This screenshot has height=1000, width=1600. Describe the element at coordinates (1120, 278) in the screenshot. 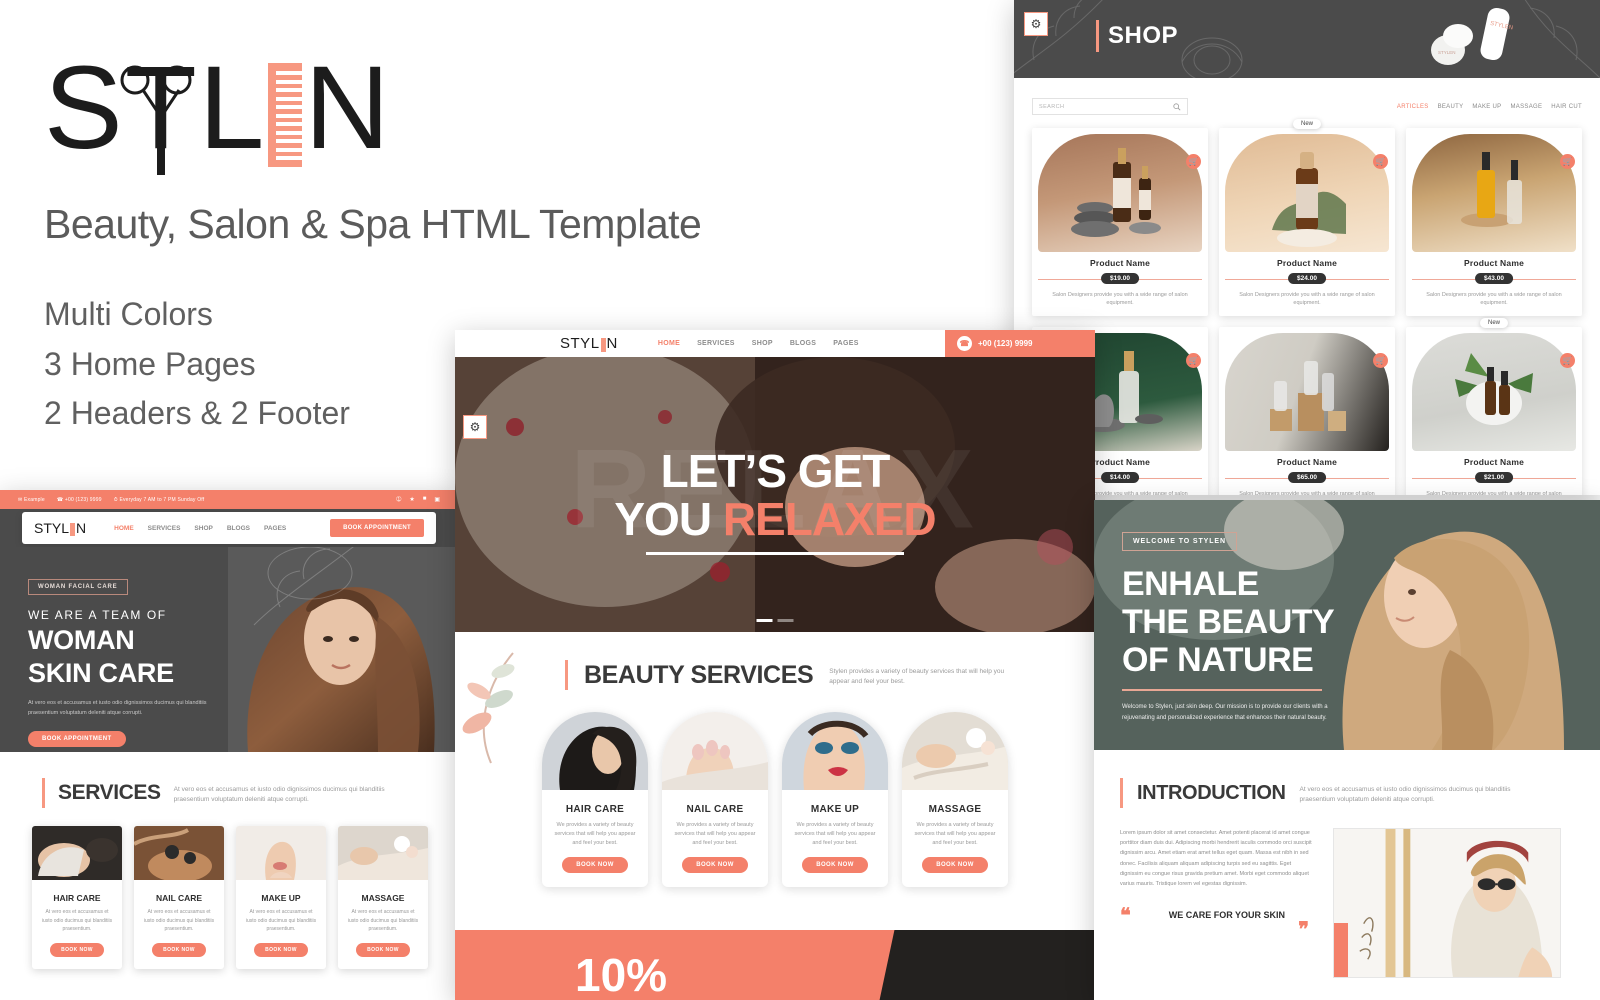

I see `product-price: $19.00` at that location.